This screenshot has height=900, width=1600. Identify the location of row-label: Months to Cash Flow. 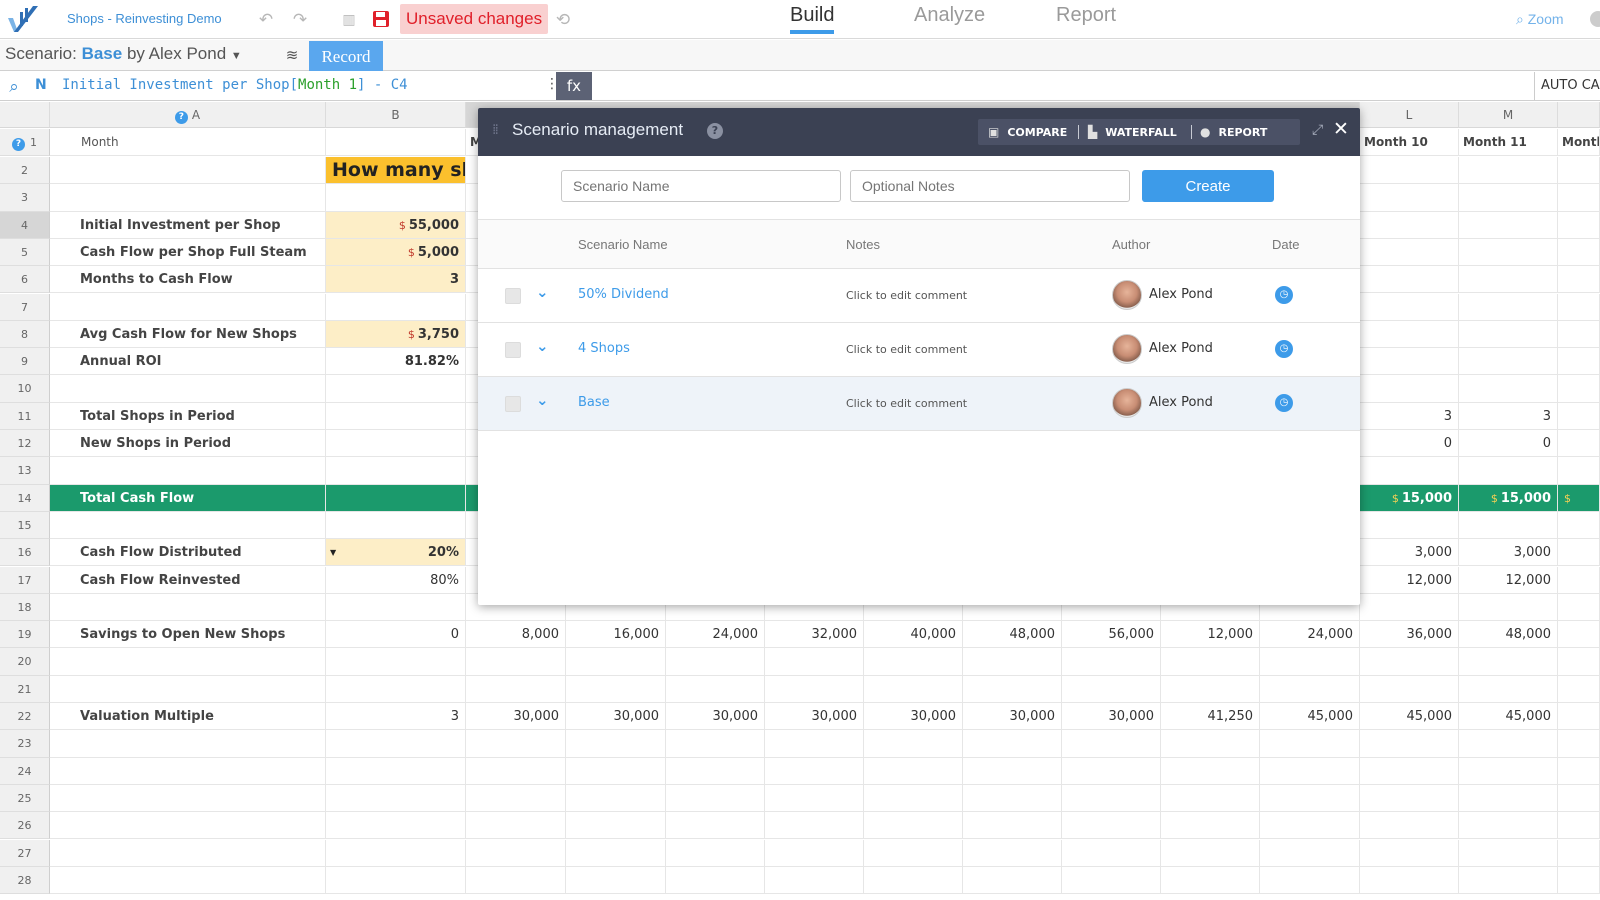
(188, 280).